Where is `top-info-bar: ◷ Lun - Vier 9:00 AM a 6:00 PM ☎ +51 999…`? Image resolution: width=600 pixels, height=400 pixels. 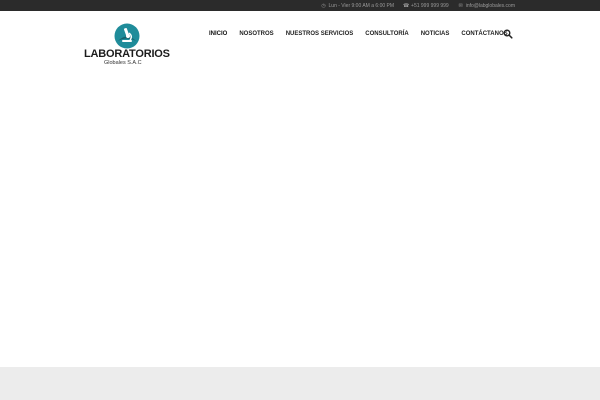
top-info-bar: ◷ Lun - Vier 9:00 AM a 6:00 PM ☎ +51 999… is located at coordinates (300, 5).